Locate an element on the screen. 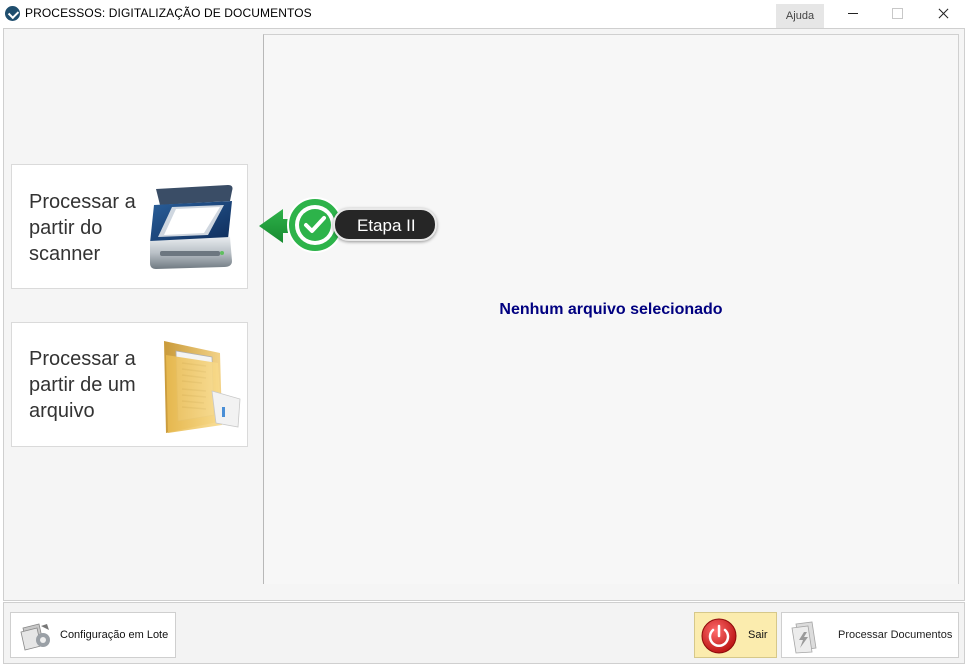  app-logo-icon is located at coordinates (12, 13).